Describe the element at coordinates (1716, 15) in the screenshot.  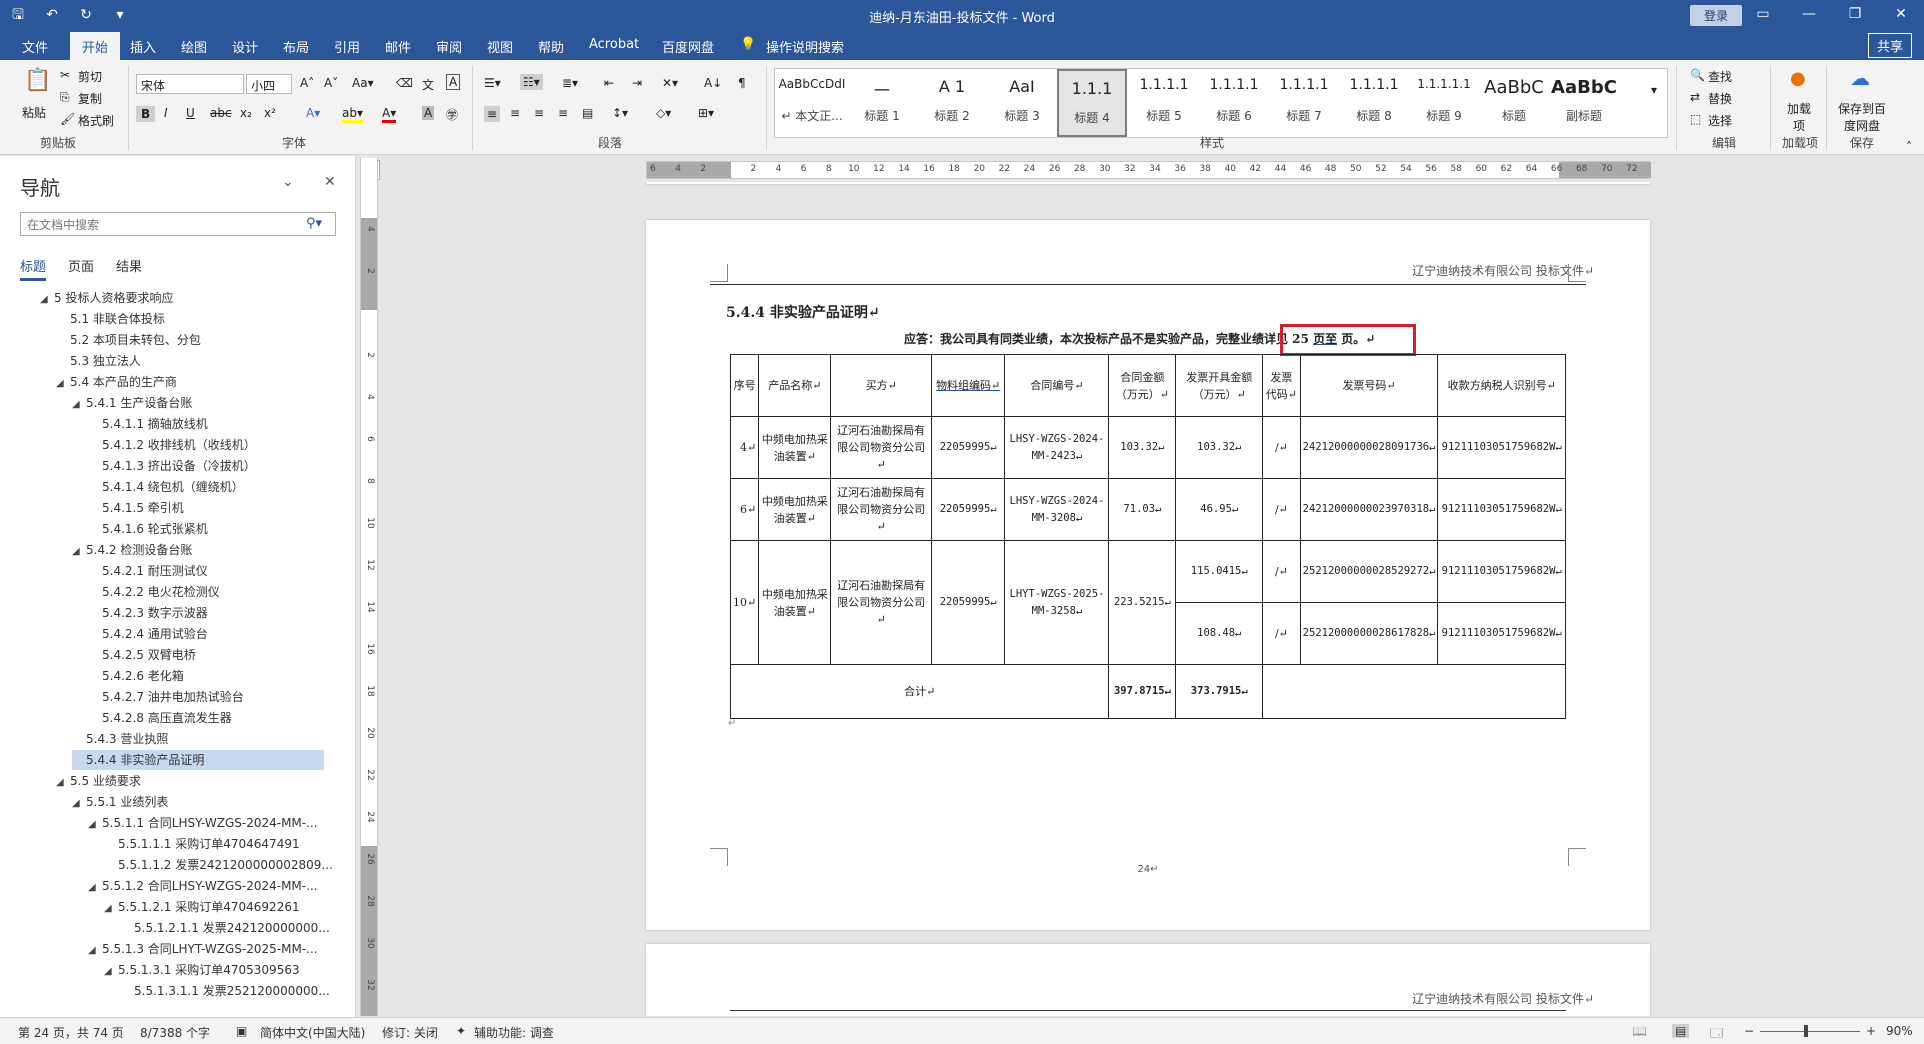
I see `login-button: 登录` at that location.